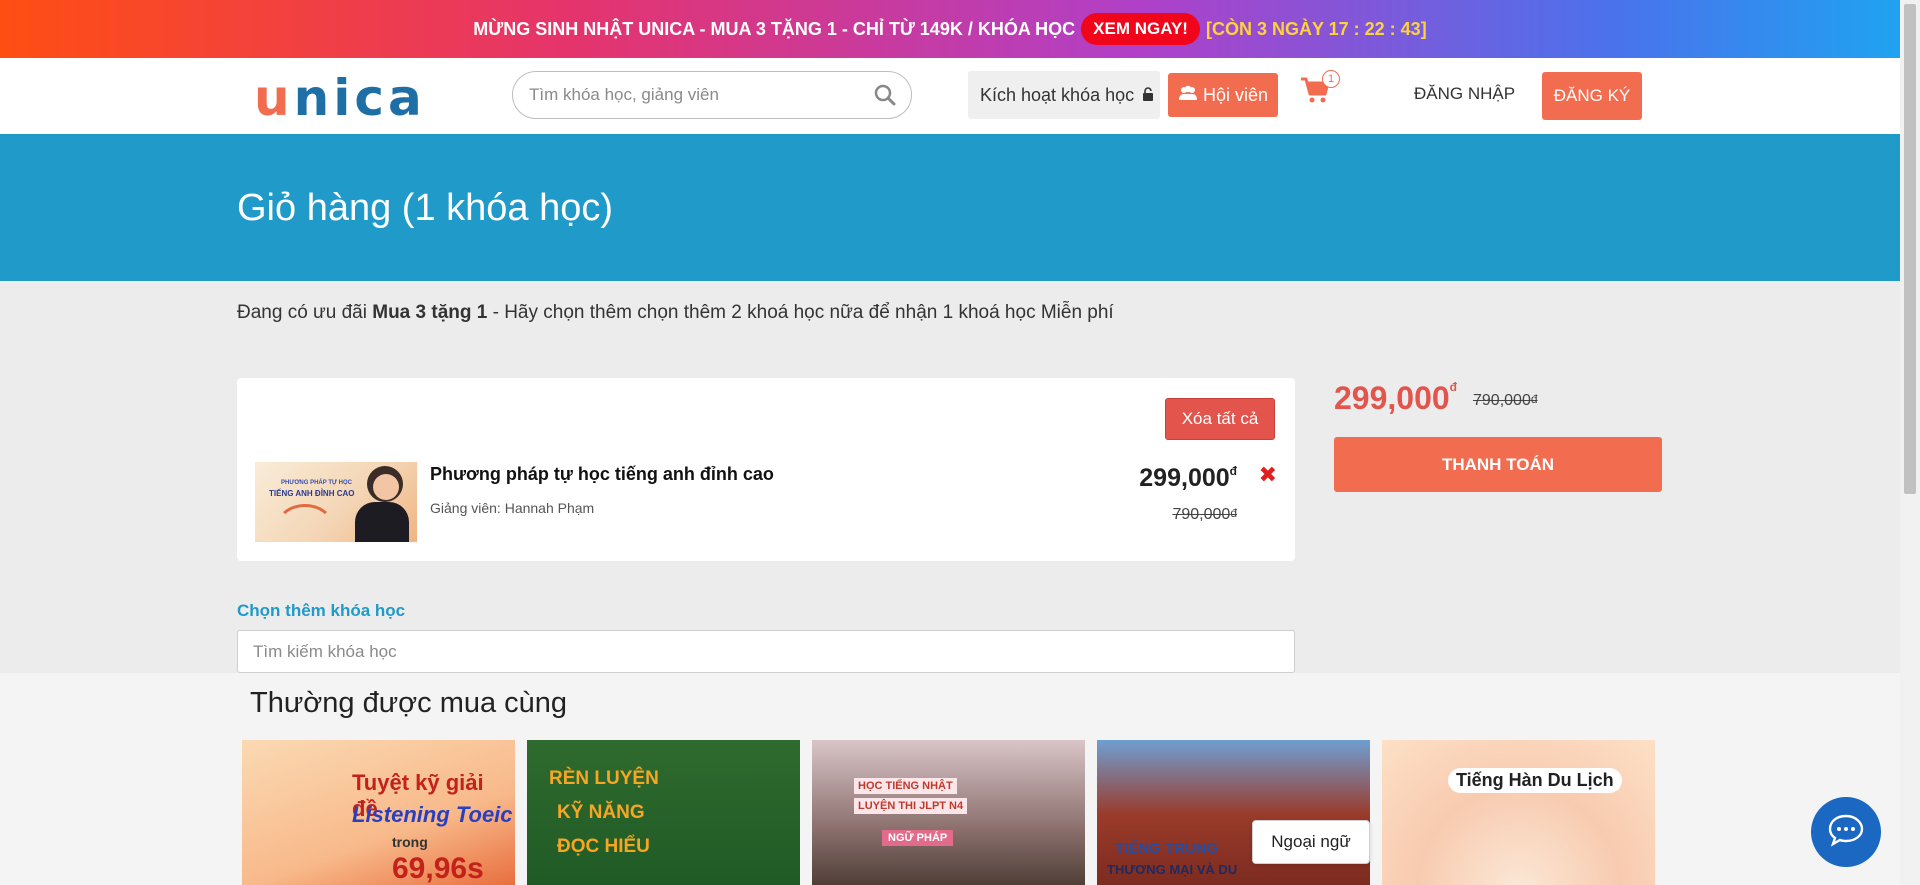 Image resolution: width=1920 pixels, height=885 pixels. Describe the element at coordinates (274, 98) in the screenshot. I see `logo-letter-u: u` at that location.